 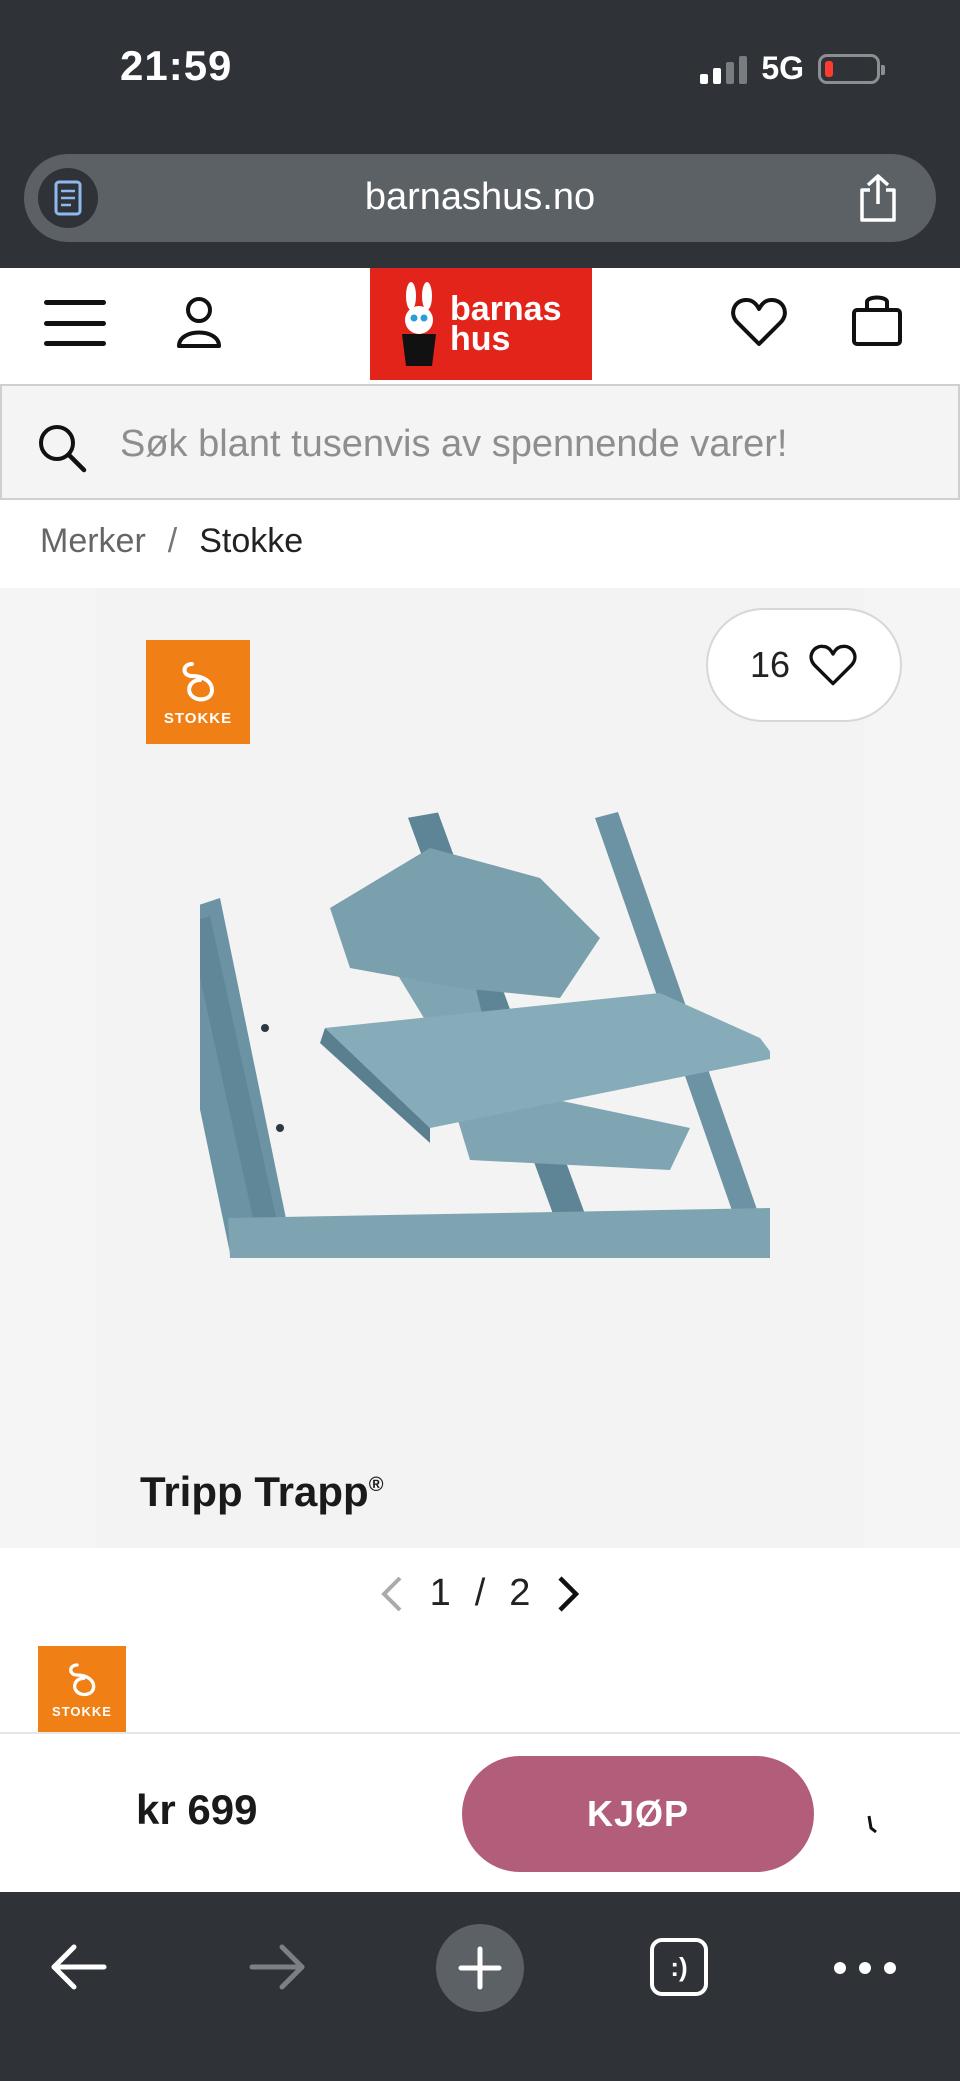 I want to click on more-options-icon, so click(x=865, y=1968).